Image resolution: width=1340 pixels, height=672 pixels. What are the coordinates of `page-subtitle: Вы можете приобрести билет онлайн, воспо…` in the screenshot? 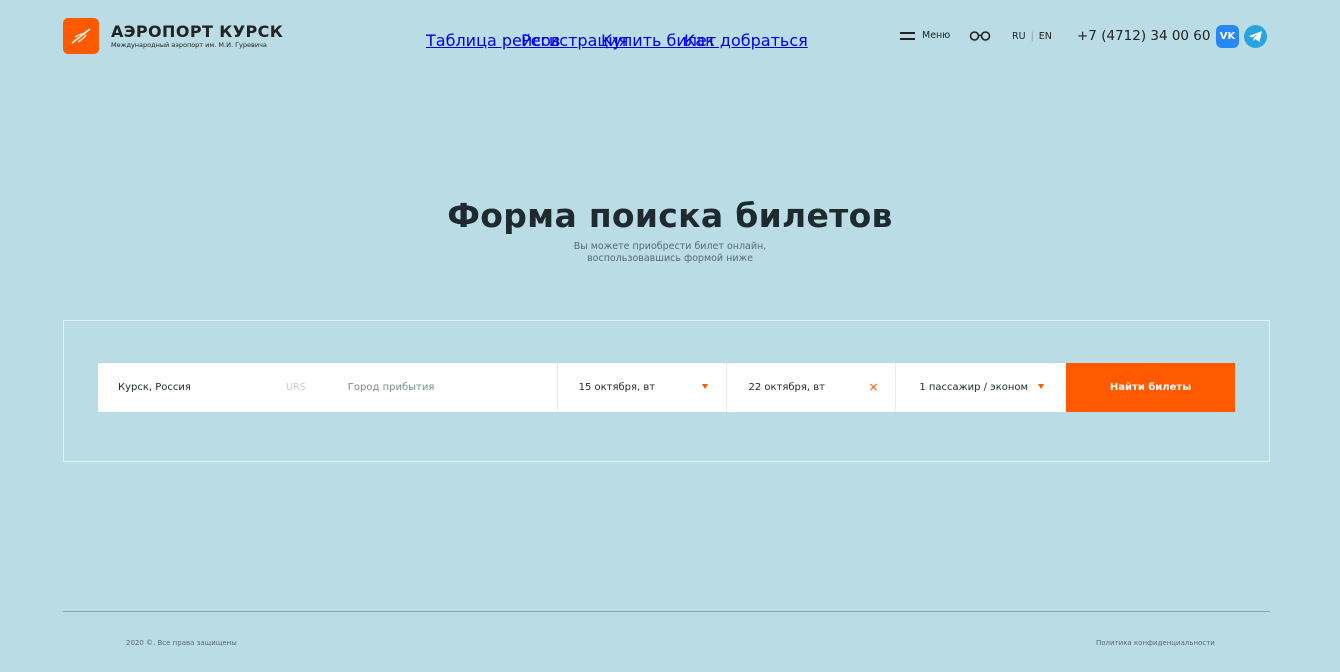 It's located at (670, 252).